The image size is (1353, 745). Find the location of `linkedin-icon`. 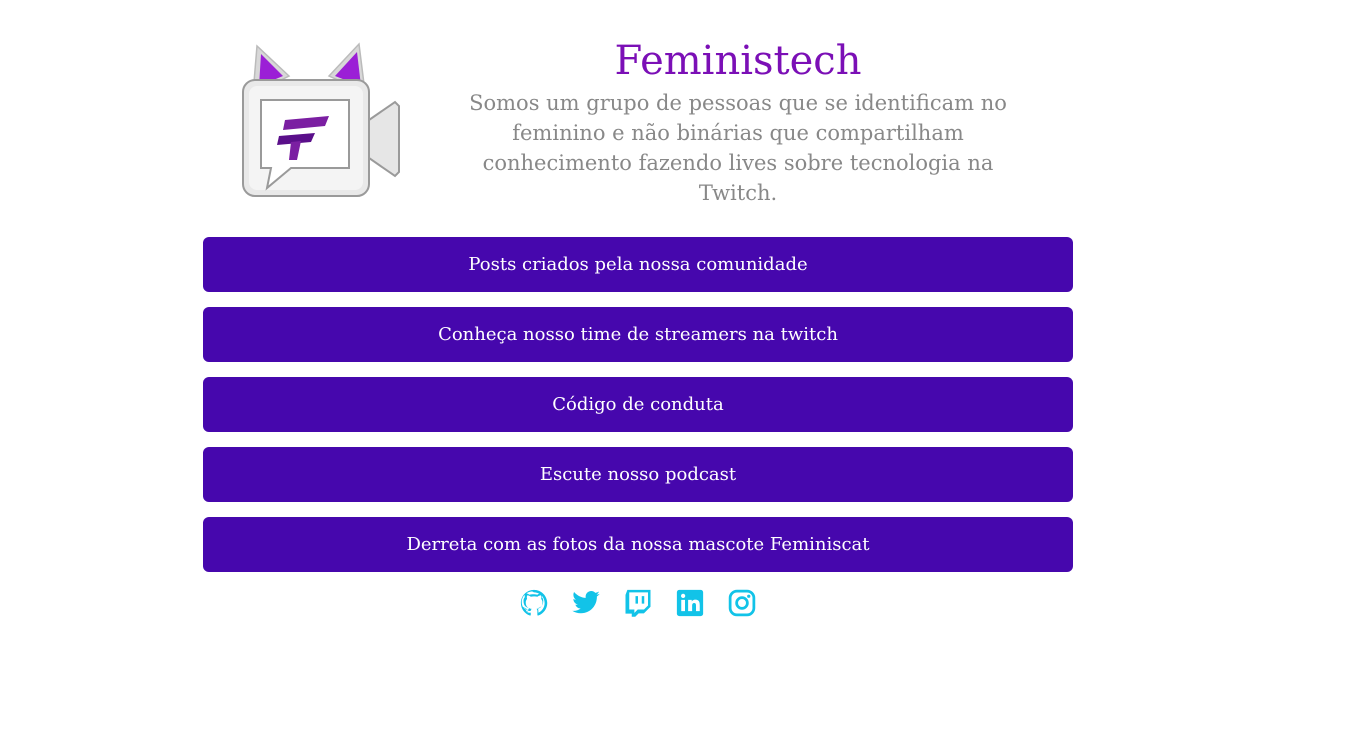

linkedin-icon is located at coordinates (690, 603).